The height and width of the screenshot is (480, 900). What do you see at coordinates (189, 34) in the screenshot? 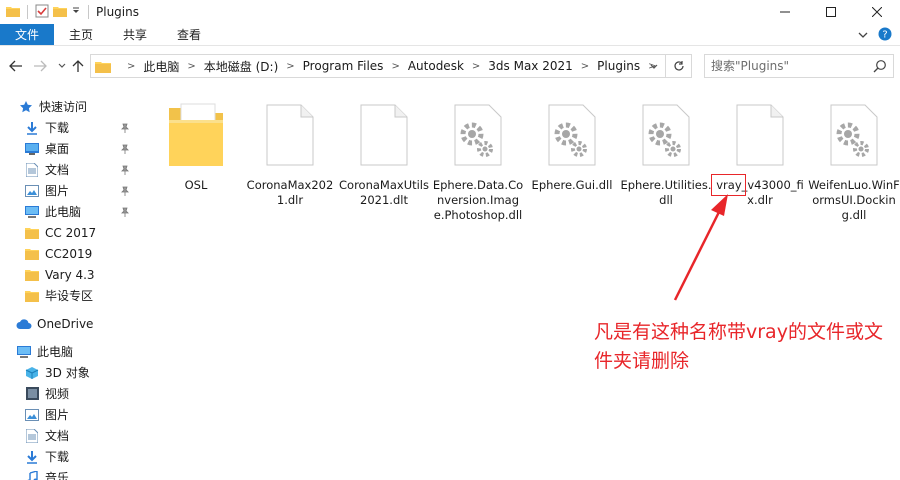
I see `tab-view: 查看` at bounding box center [189, 34].